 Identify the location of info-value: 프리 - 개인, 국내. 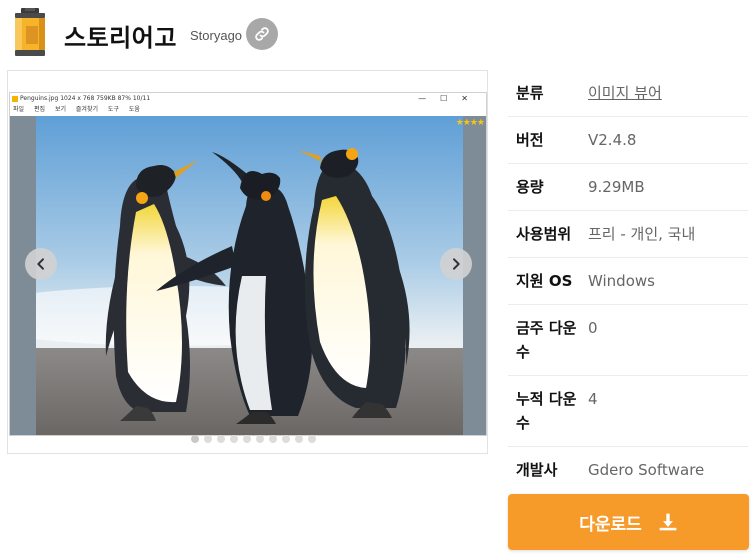
(642, 234).